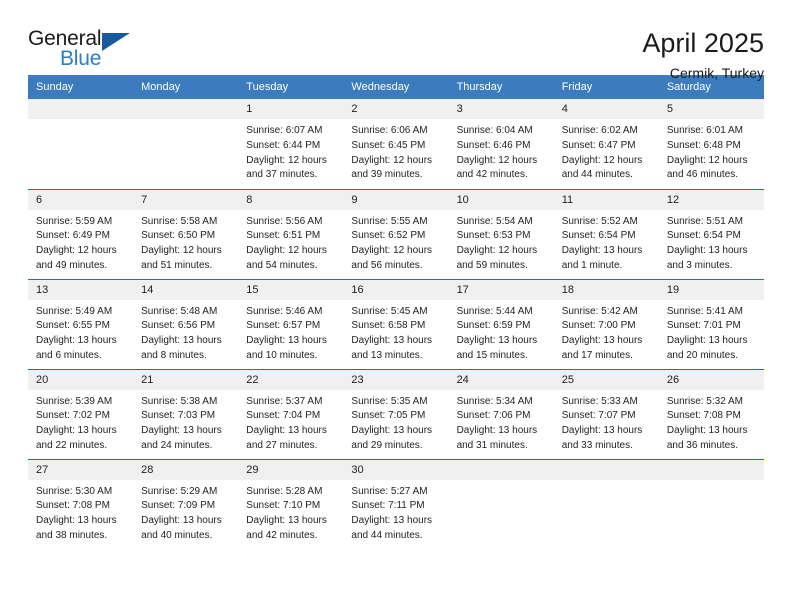 The image size is (792, 612). I want to click on sunset-text: Sunset: 7:04 PM, so click(283, 416).